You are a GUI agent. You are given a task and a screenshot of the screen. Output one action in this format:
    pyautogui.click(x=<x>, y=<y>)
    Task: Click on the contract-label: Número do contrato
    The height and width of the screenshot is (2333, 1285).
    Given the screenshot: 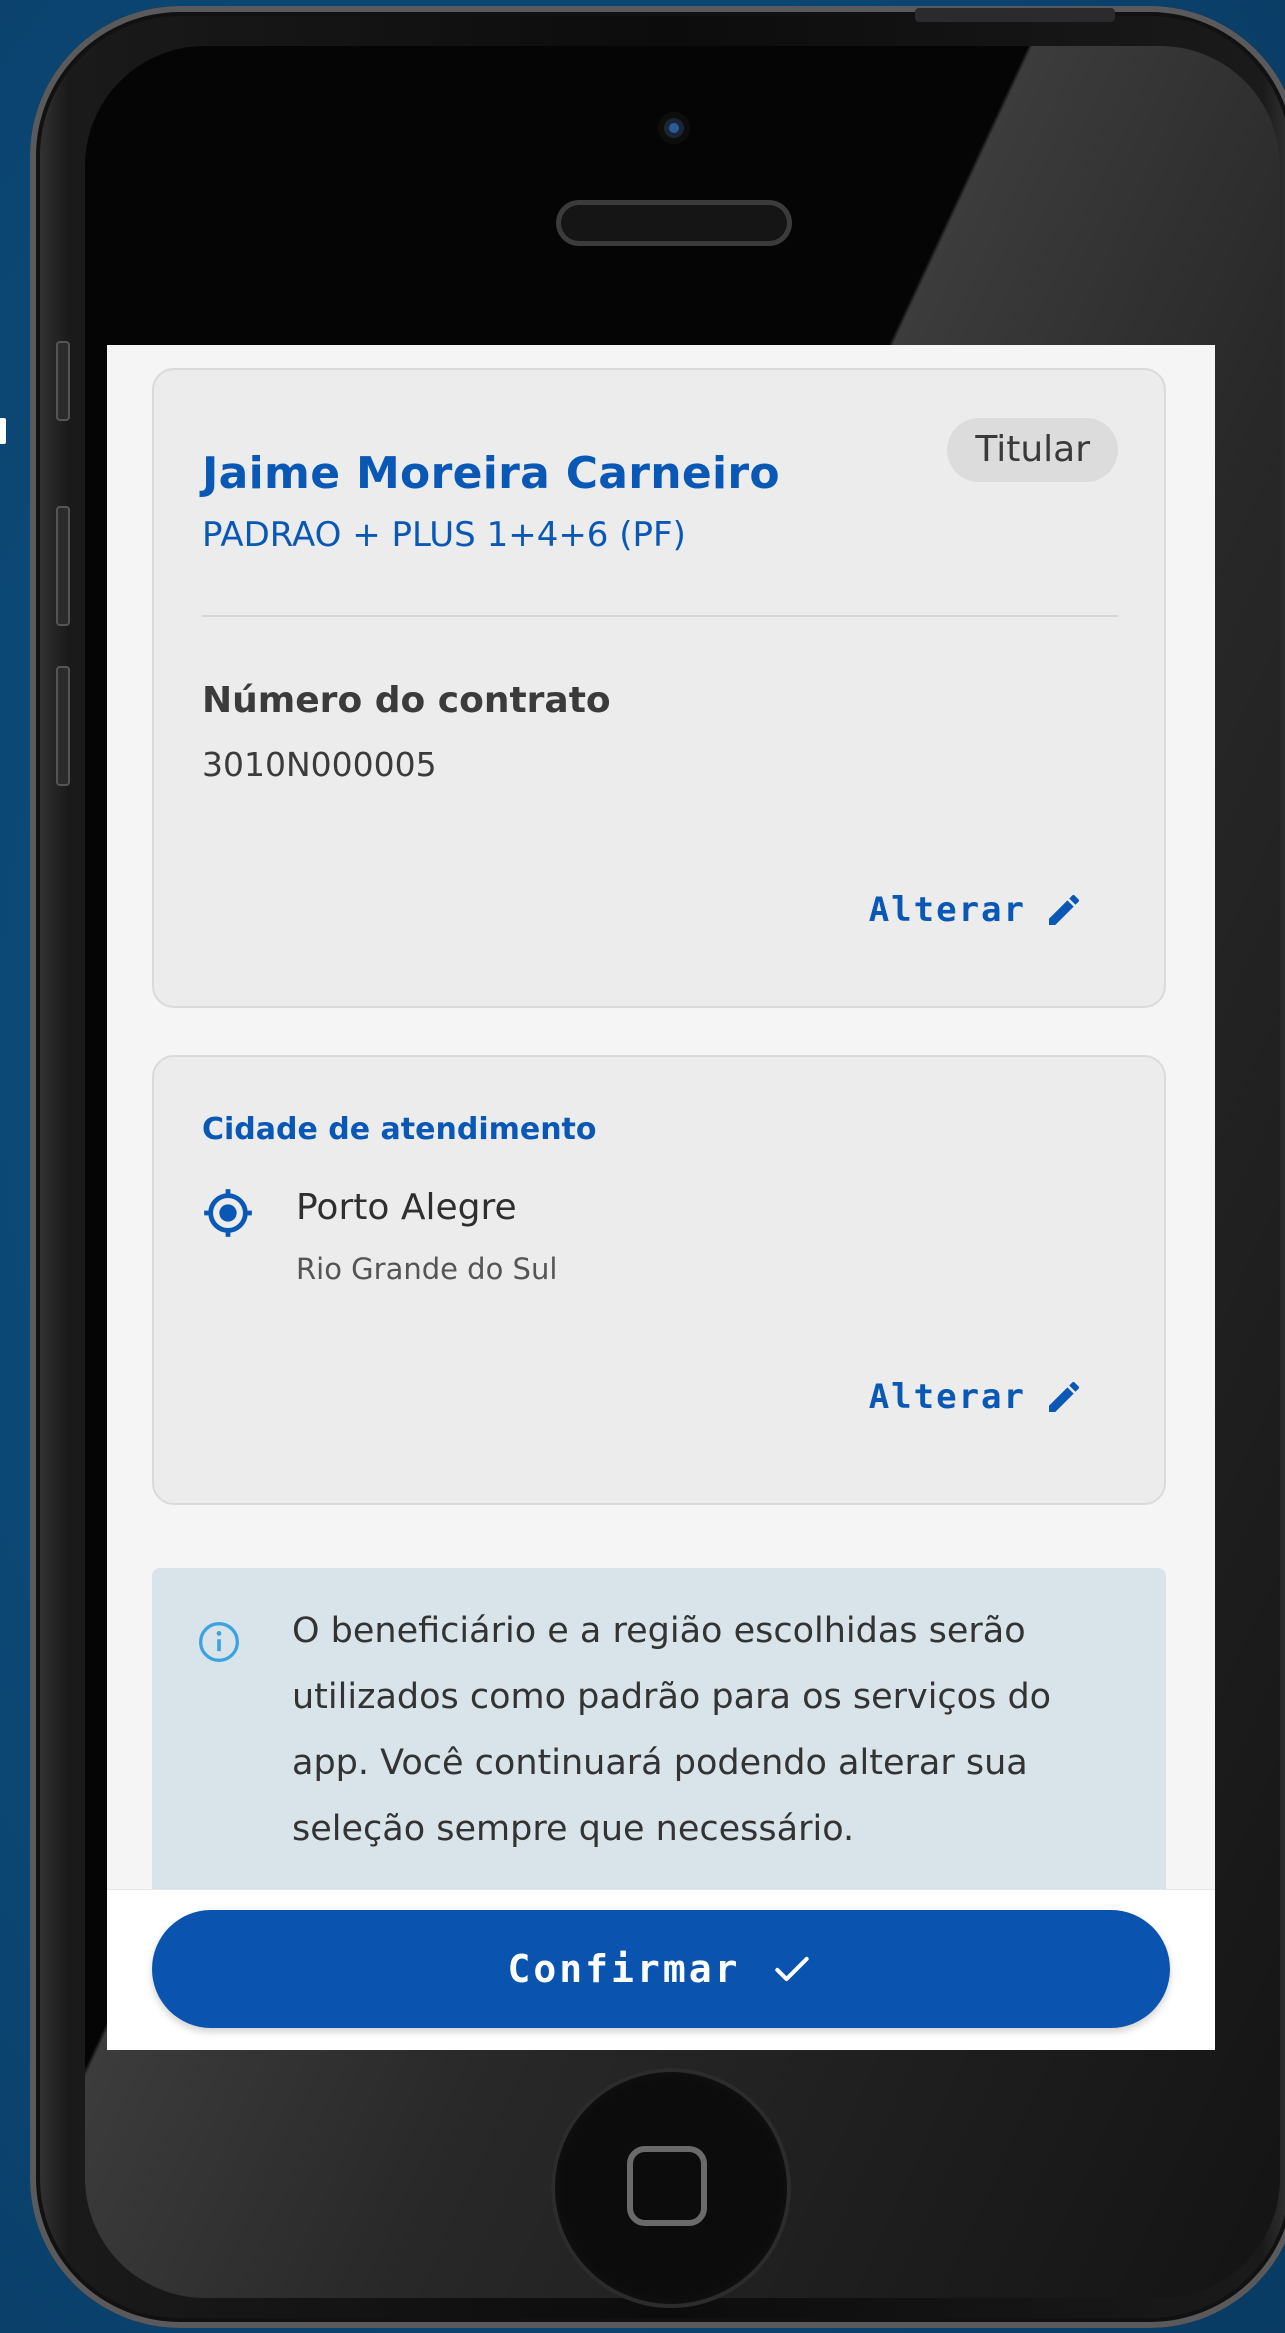 What is the action you would take?
    pyautogui.click(x=406, y=700)
    